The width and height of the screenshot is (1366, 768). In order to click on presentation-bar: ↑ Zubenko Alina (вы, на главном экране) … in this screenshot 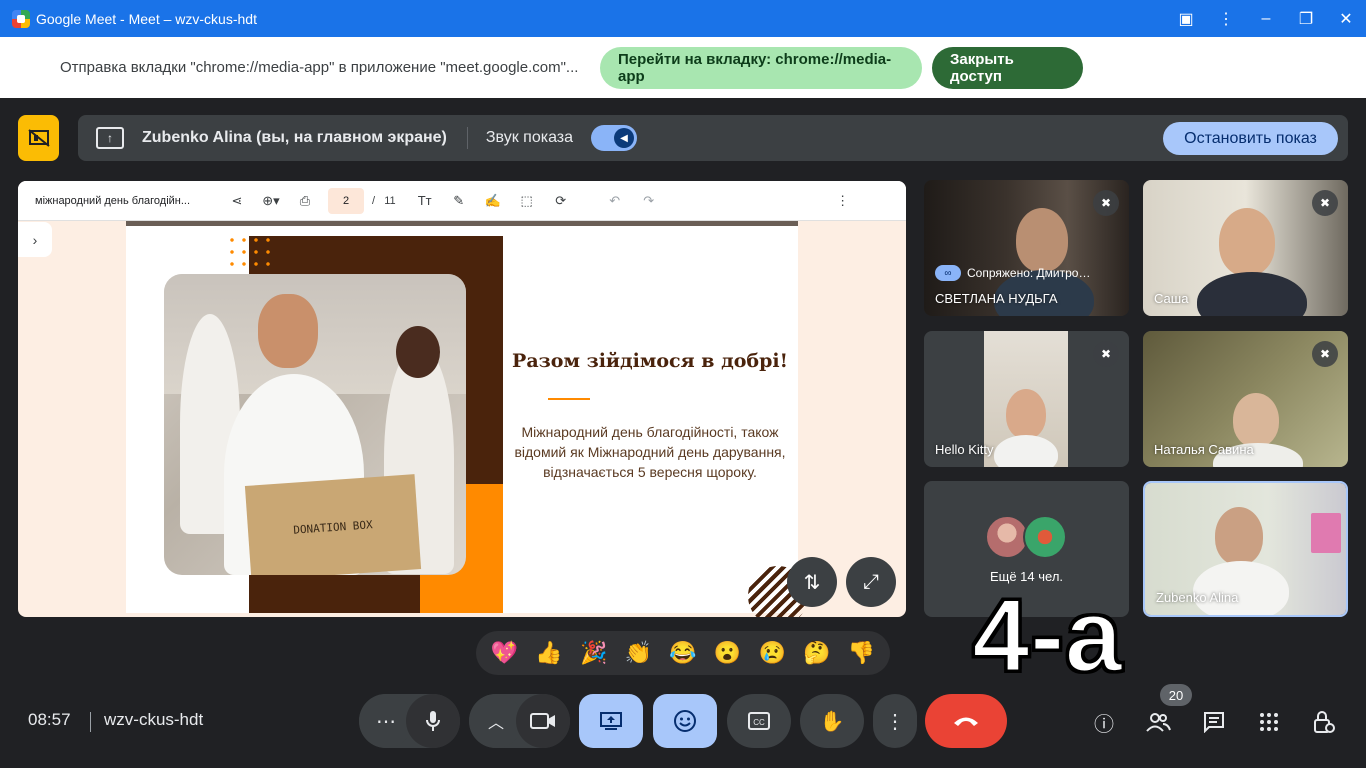, I will do `click(713, 138)`.